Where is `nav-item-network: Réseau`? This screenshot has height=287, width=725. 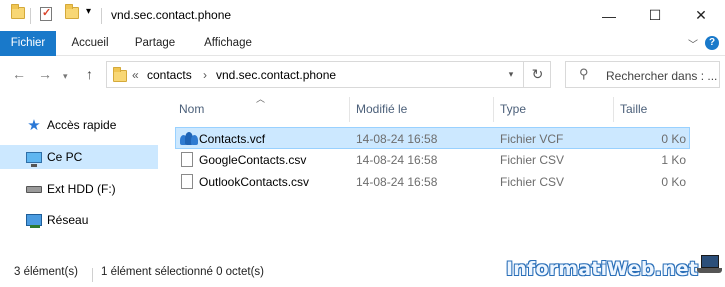 nav-item-network: Réseau is located at coordinates (79, 220).